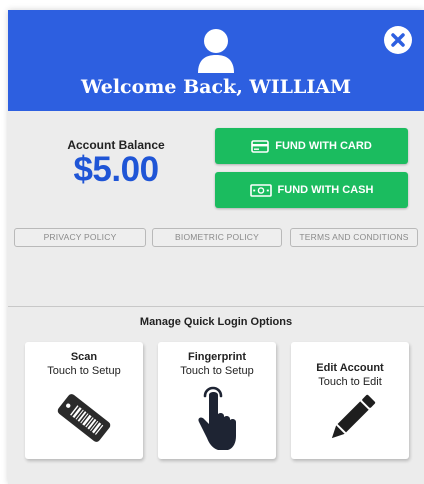  Describe the element at coordinates (116, 169) in the screenshot. I see `account-balance-amount: $5.00` at that location.